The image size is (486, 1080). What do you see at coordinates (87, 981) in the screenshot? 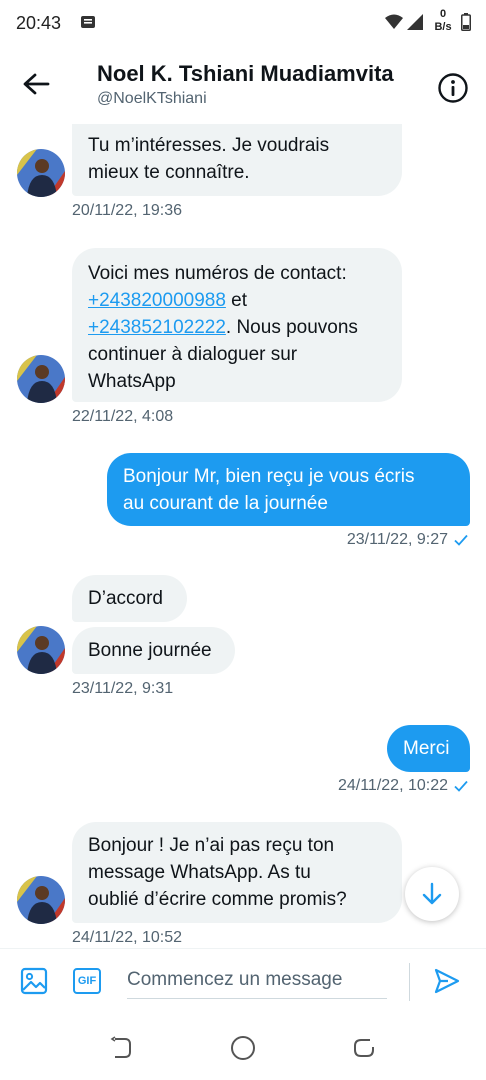
I see `gif-button: GIF` at bounding box center [87, 981].